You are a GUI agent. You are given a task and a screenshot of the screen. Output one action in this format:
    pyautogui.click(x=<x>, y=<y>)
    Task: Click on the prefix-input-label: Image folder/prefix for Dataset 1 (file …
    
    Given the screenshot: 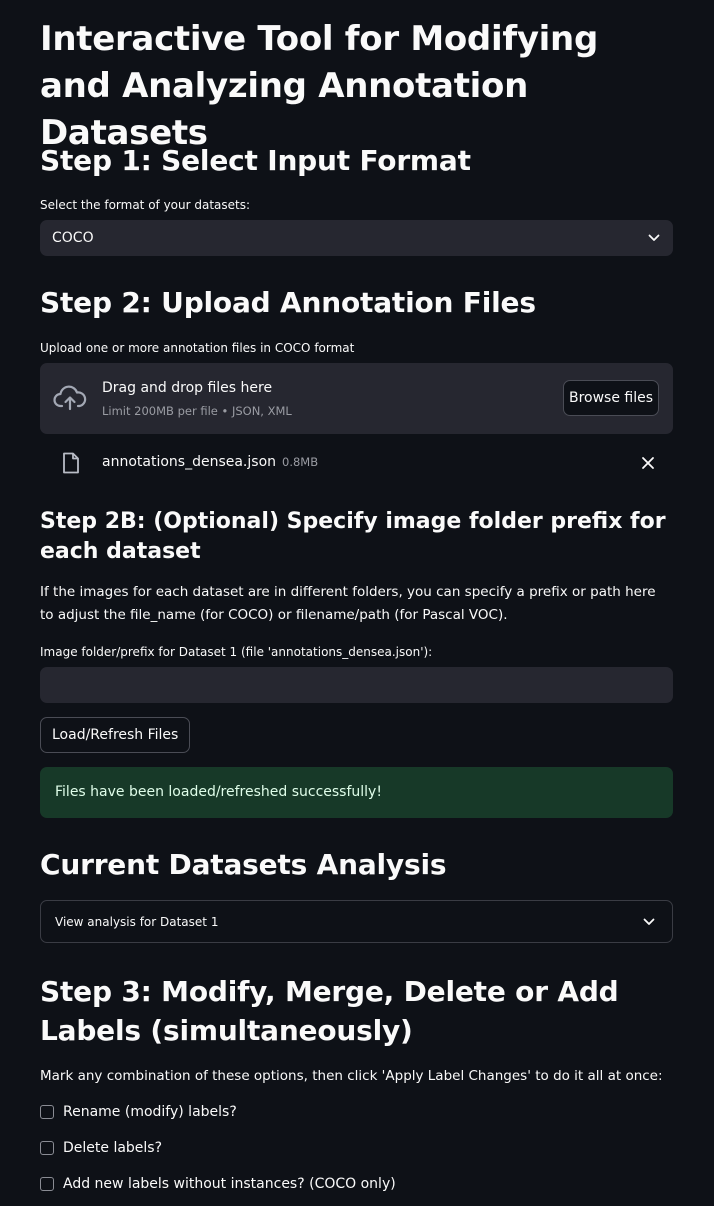 What is the action you would take?
    pyautogui.click(x=236, y=652)
    